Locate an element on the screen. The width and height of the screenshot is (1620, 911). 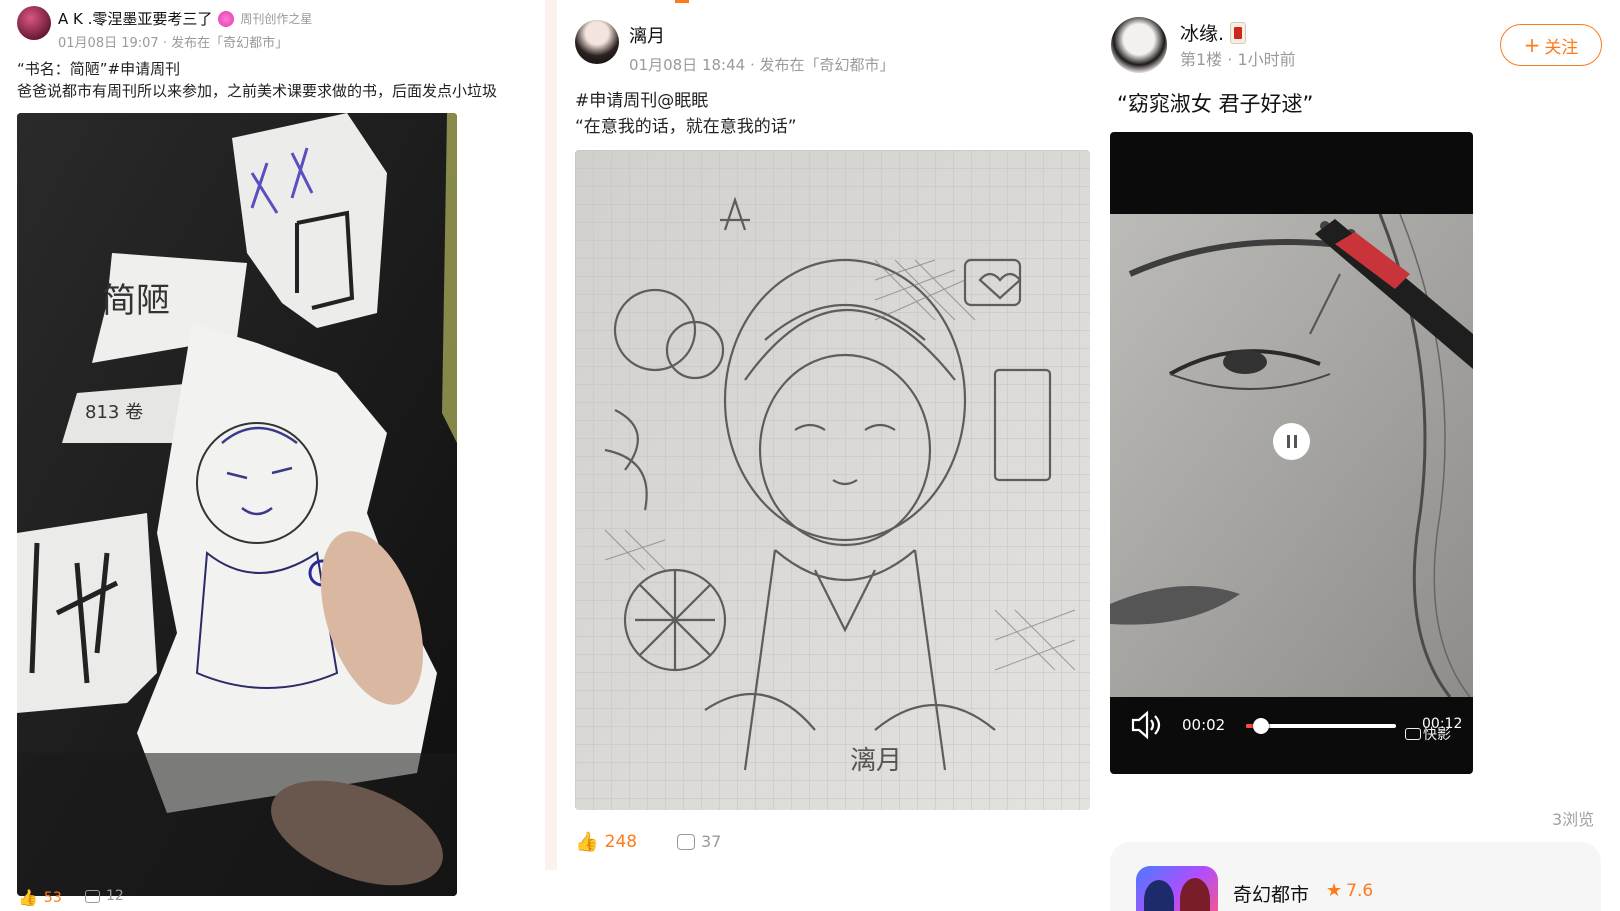
follow-label: 关注 is located at coordinates (1561, 47).